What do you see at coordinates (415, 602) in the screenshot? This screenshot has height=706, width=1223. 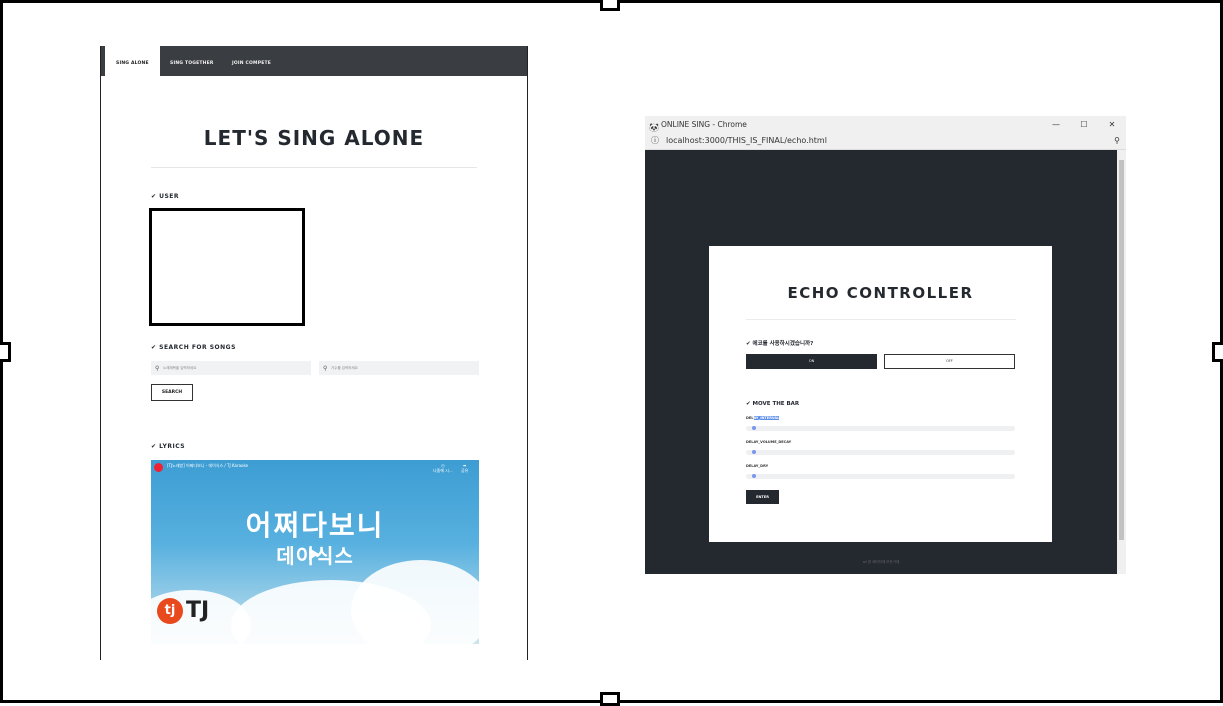 I see `cloud-decoration` at bounding box center [415, 602].